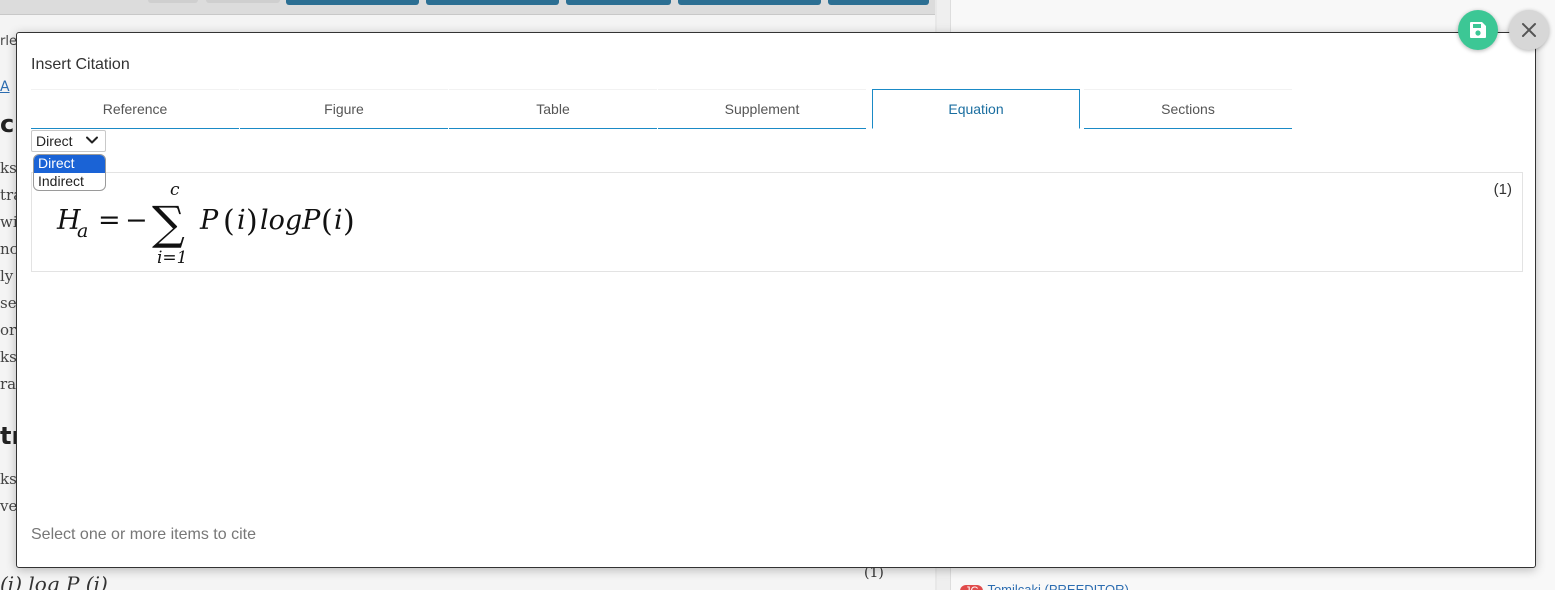 The width and height of the screenshot is (1555, 590). I want to click on editor-tag: JCTomilcaki (PREEDITOR), so click(1044, 586).